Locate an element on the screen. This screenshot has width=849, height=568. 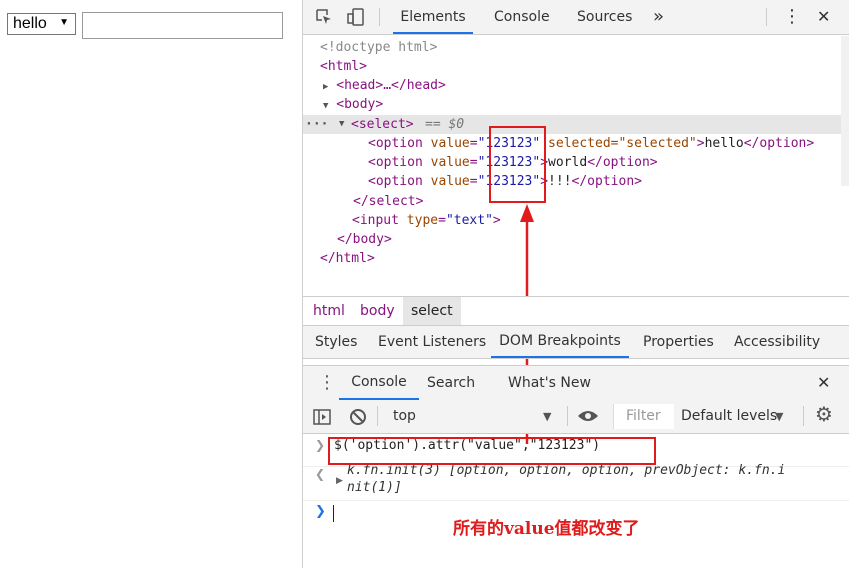
drawer-tab-console: Console is located at coordinates (379, 383).